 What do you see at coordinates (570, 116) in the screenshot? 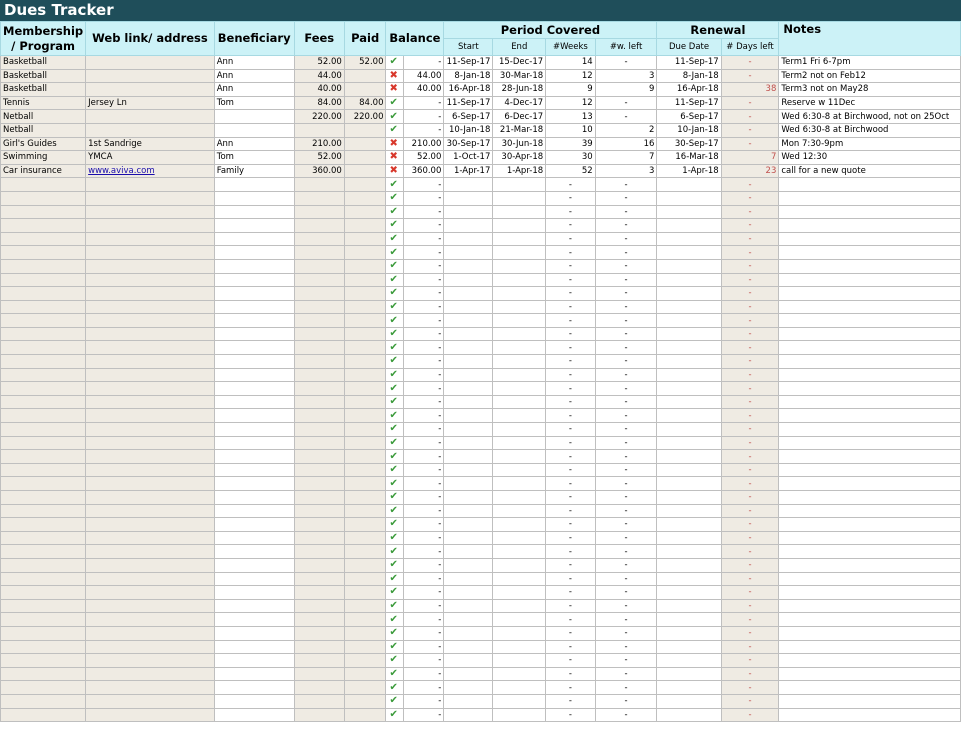
I see `cell-weeks: 13` at bounding box center [570, 116].